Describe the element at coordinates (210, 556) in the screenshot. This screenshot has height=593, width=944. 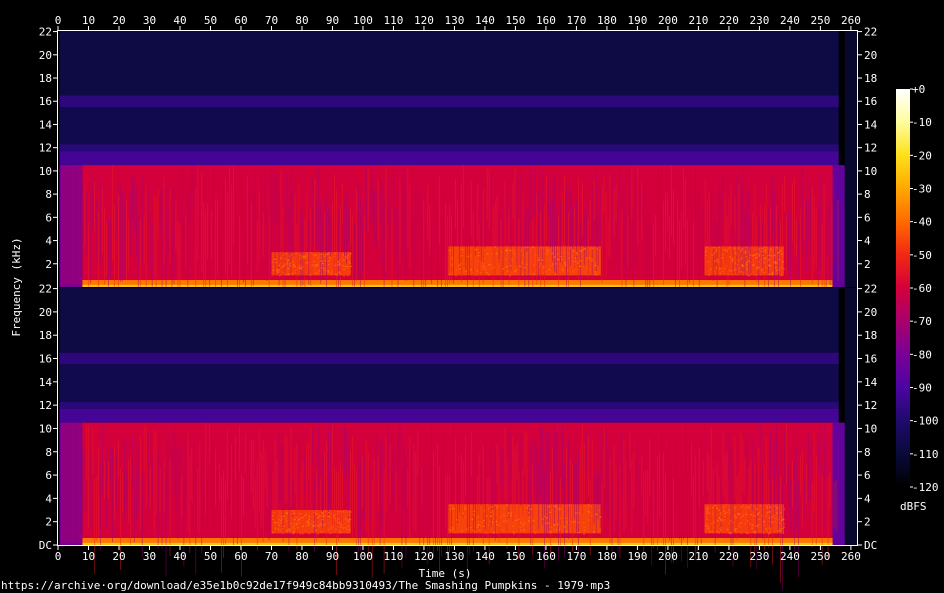
I see `x-tick-label-bottom: 50` at that location.